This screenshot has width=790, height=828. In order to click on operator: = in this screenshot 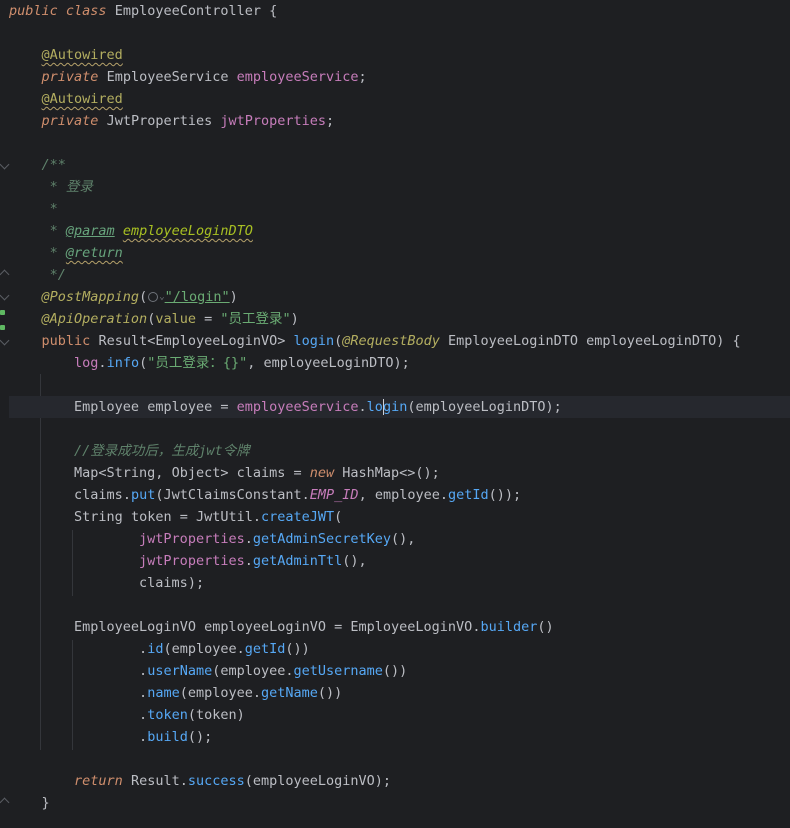, I will do `click(208, 319)`.